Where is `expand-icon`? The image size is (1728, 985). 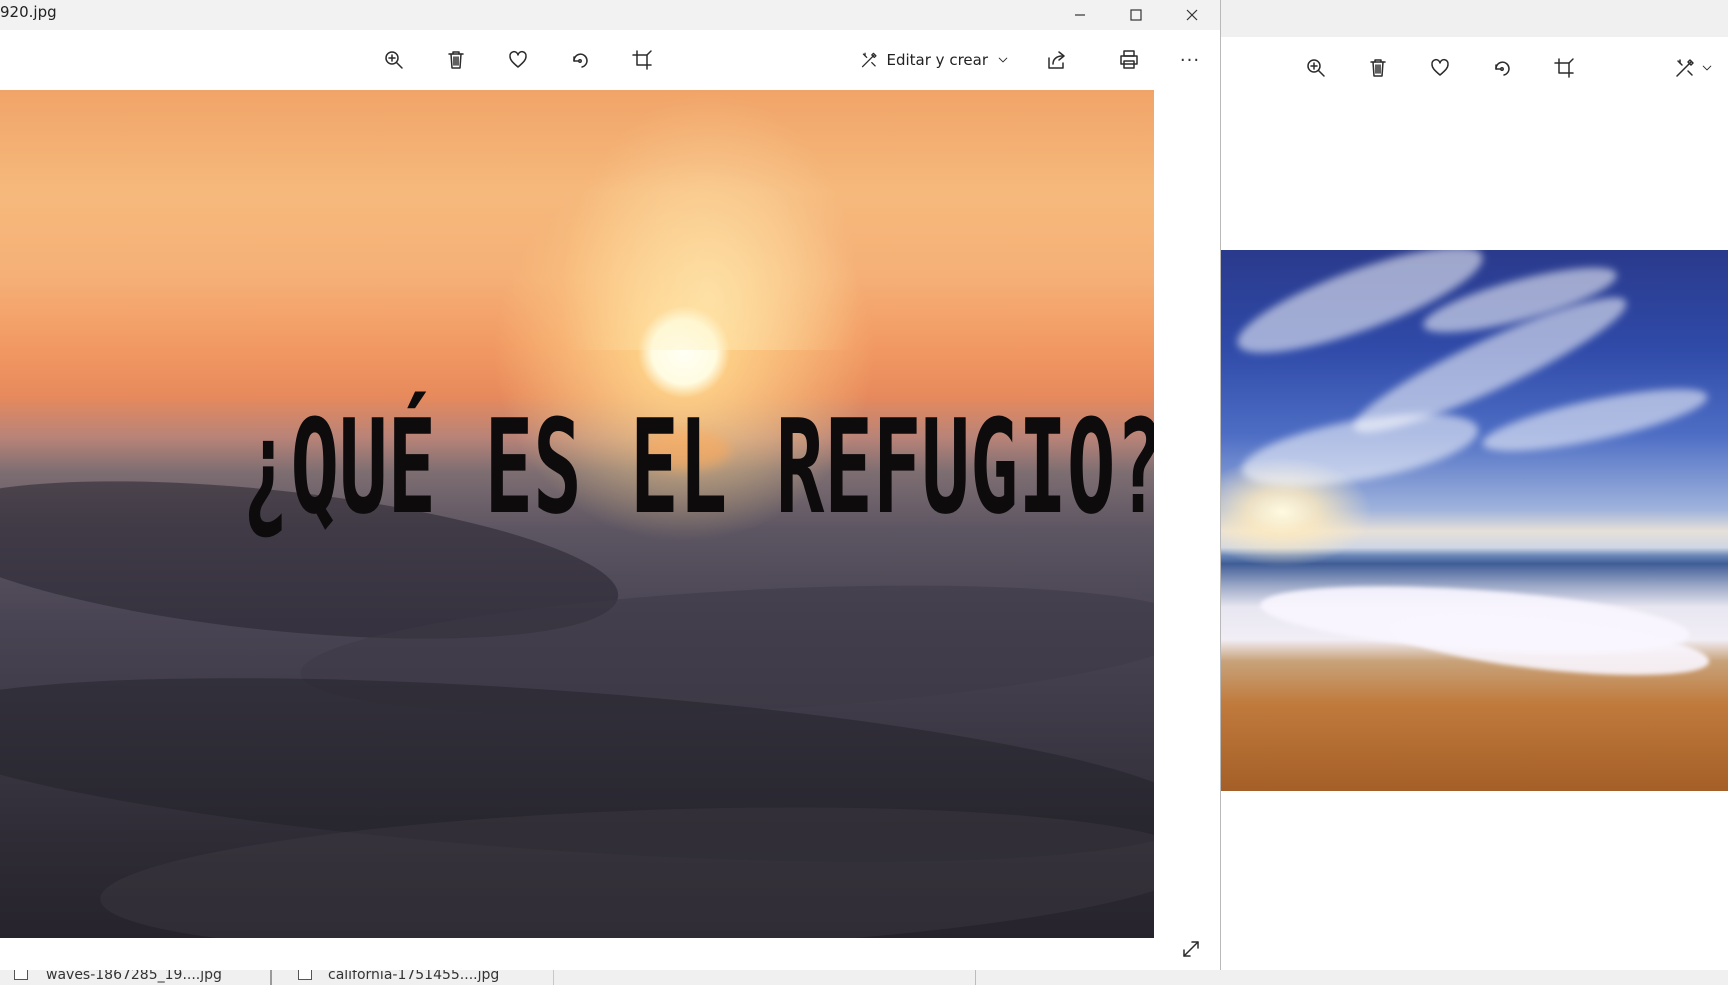 expand-icon is located at coordinates (1191, 949).